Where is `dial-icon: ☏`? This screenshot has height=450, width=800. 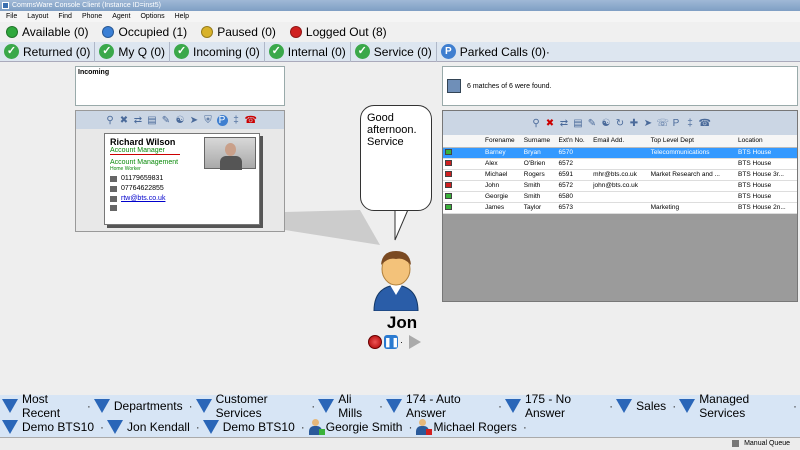
dial-icon: ☏ is located at coordinates (663, 123).